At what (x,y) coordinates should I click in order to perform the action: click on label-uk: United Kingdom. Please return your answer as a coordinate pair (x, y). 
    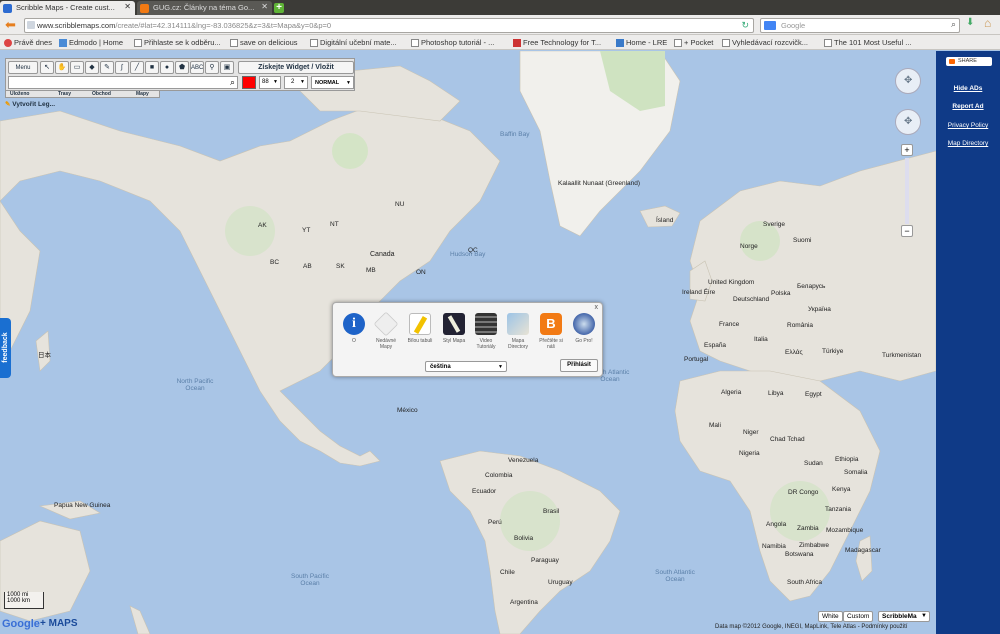
    Looking at the image, I should click on (731, 282).